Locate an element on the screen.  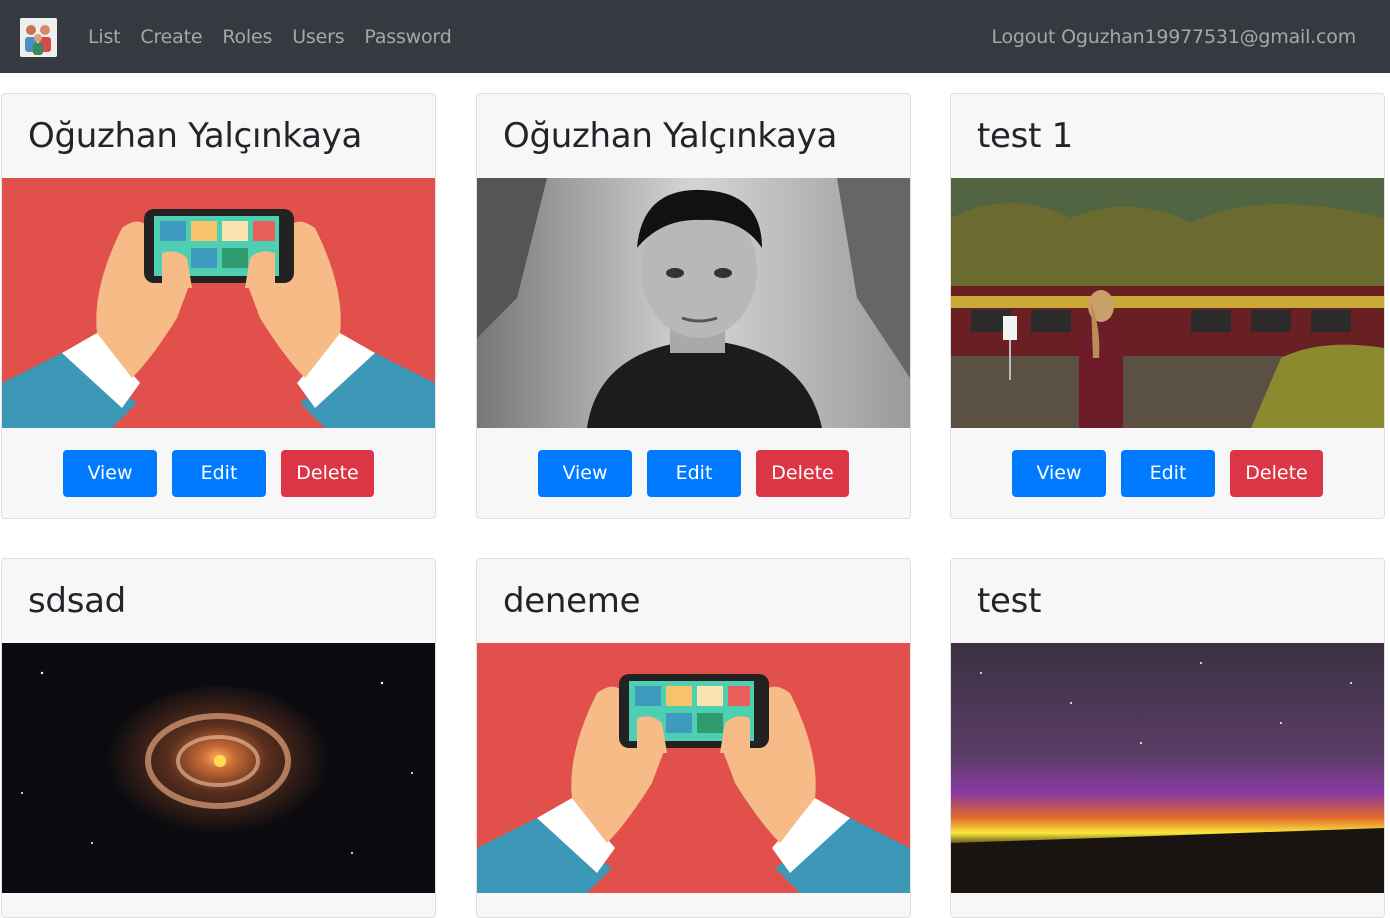
nav-link-list: List is located at coordinates (104, 37).